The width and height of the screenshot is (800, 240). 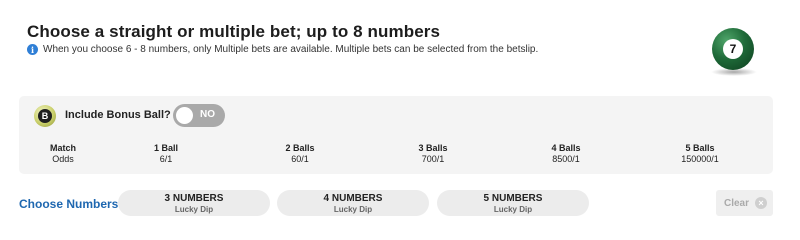 I want to click on bonus-ball-letter: B, so click(x=45, y=116).